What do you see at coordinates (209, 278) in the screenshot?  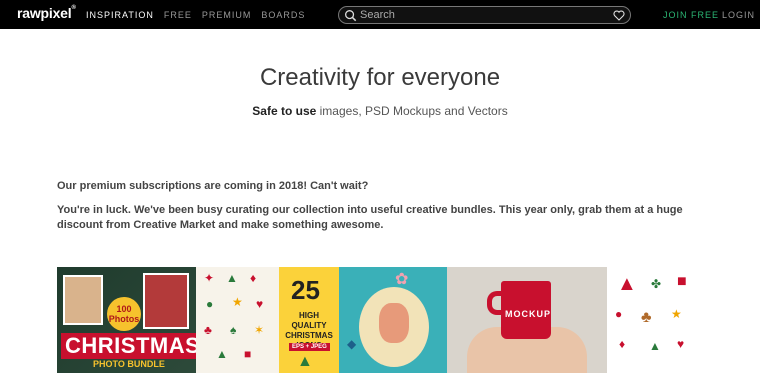 I see `gift-icon: ✦` at bounding box center [209, 278].